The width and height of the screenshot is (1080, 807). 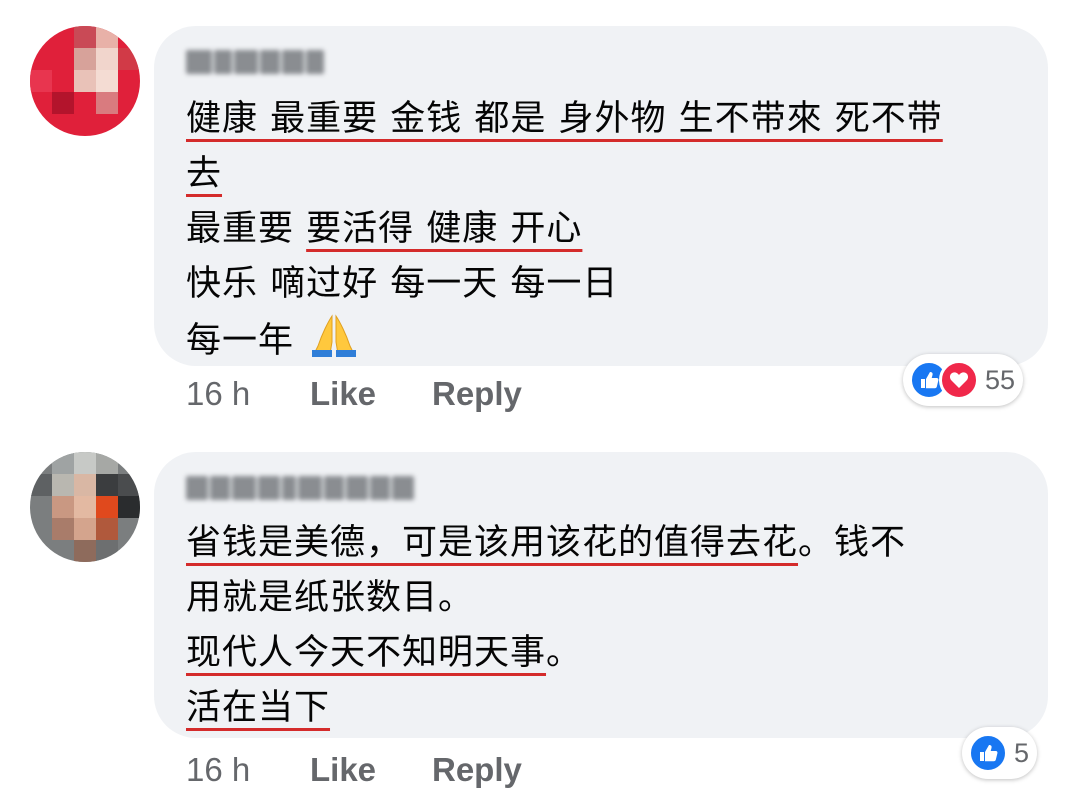 I want to click on reaction-count: 5, so click(x=1022, y=752).